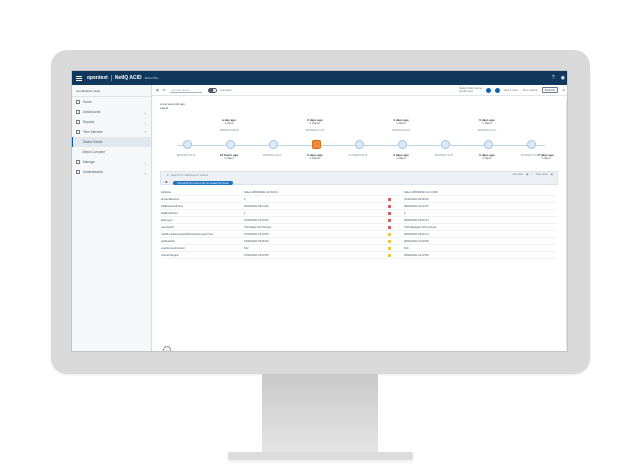 The height and width of the screenshot is (468, 640). What do you see at coordinates (566, 225) in the screenshot?
I see `vertical-scrollbar` at bounding box center [566, 225].